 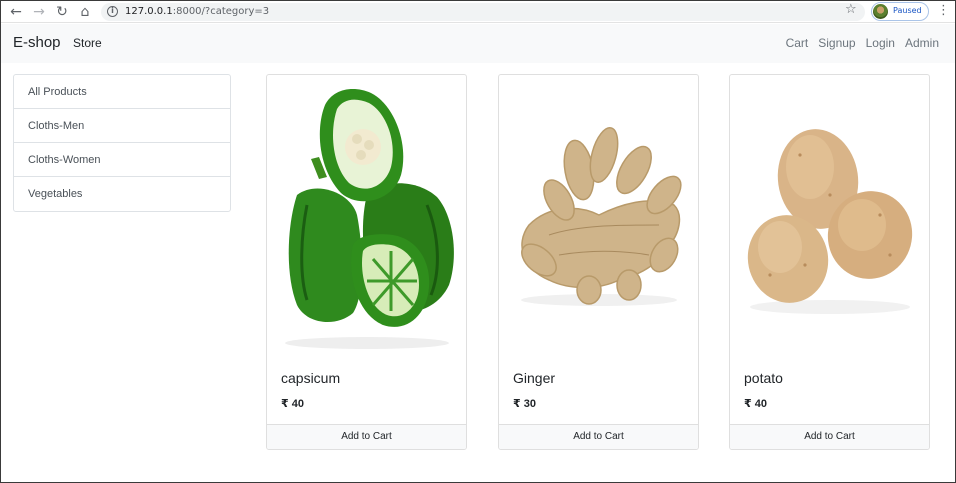 What do you see at coordinates (763, 378) in the screenshot?
I see `product-name: potato` at bounding box center [763, 378].